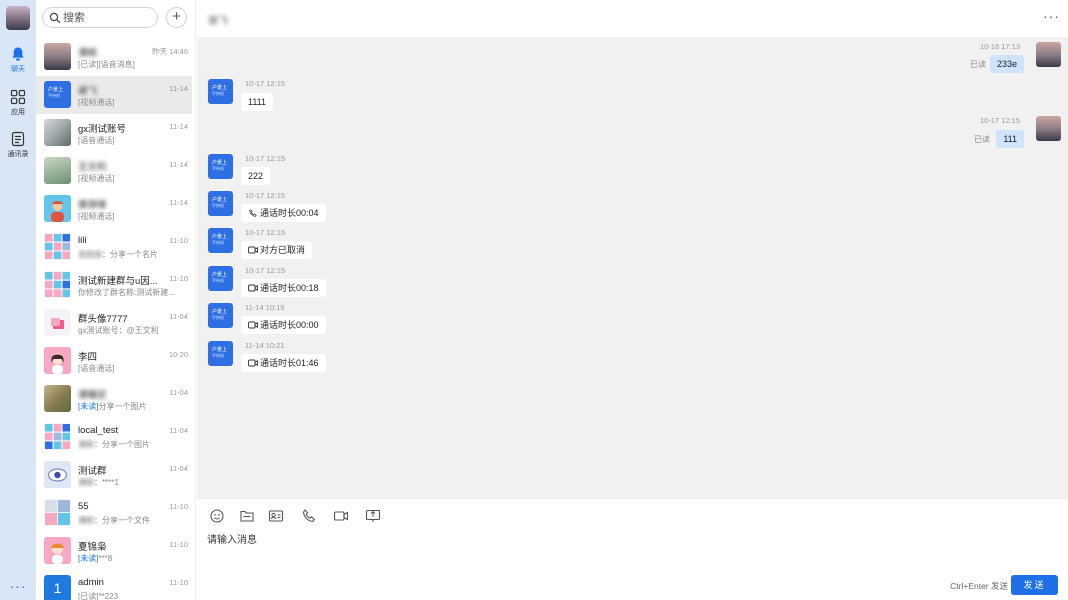 The height and width of the screenshot is (600, 1068). What do you see at coordinates (18, 97) in the screenshot?
I see `apps-grid-icon` at bounding box center [18, 97].